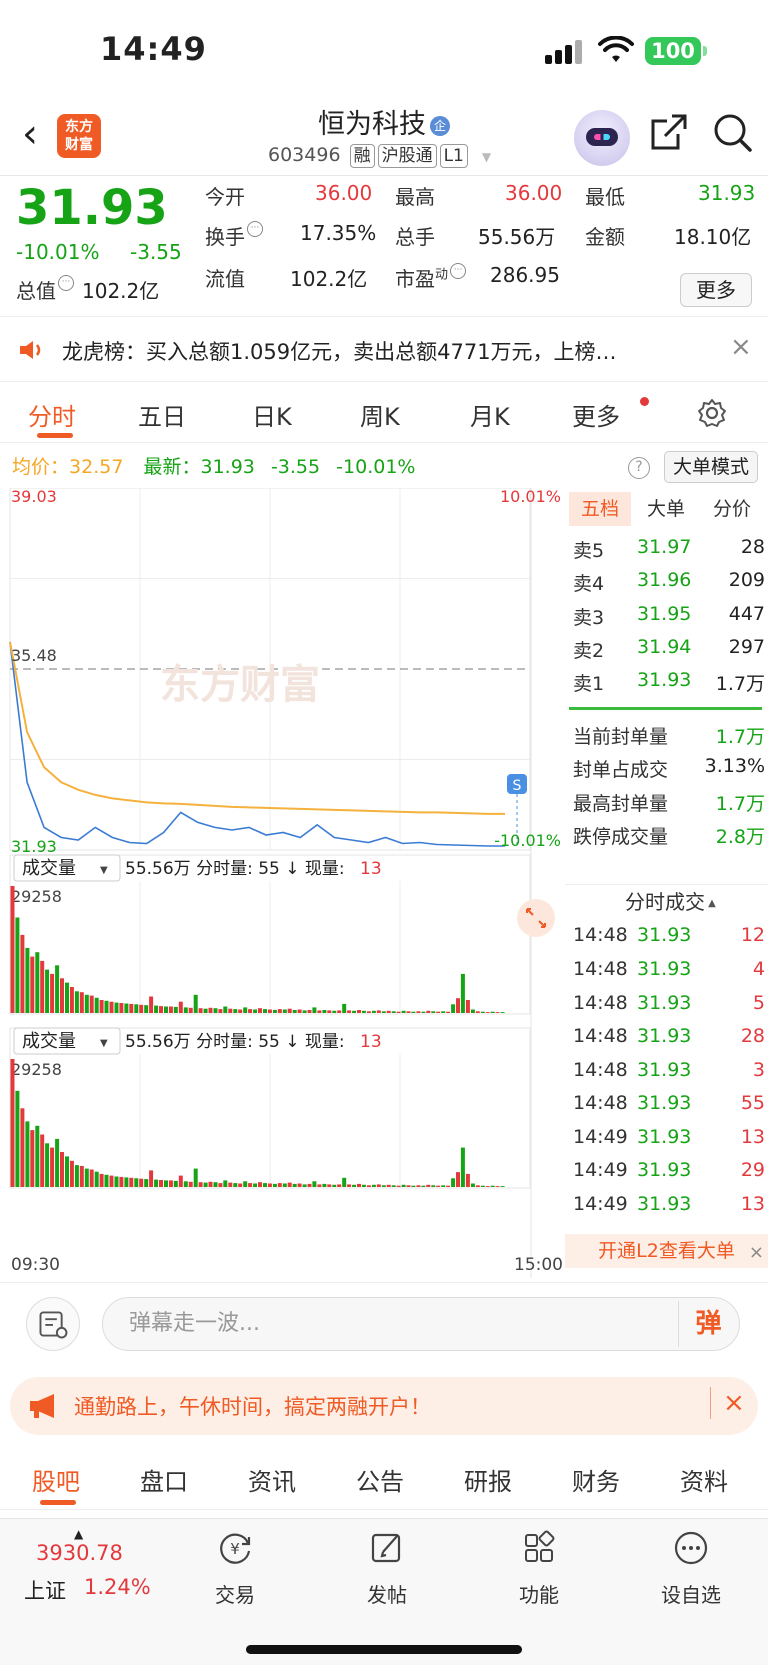 The image size is (768, 1665). I want to click on tab-weekly-k: 周K, so click(380, 414).